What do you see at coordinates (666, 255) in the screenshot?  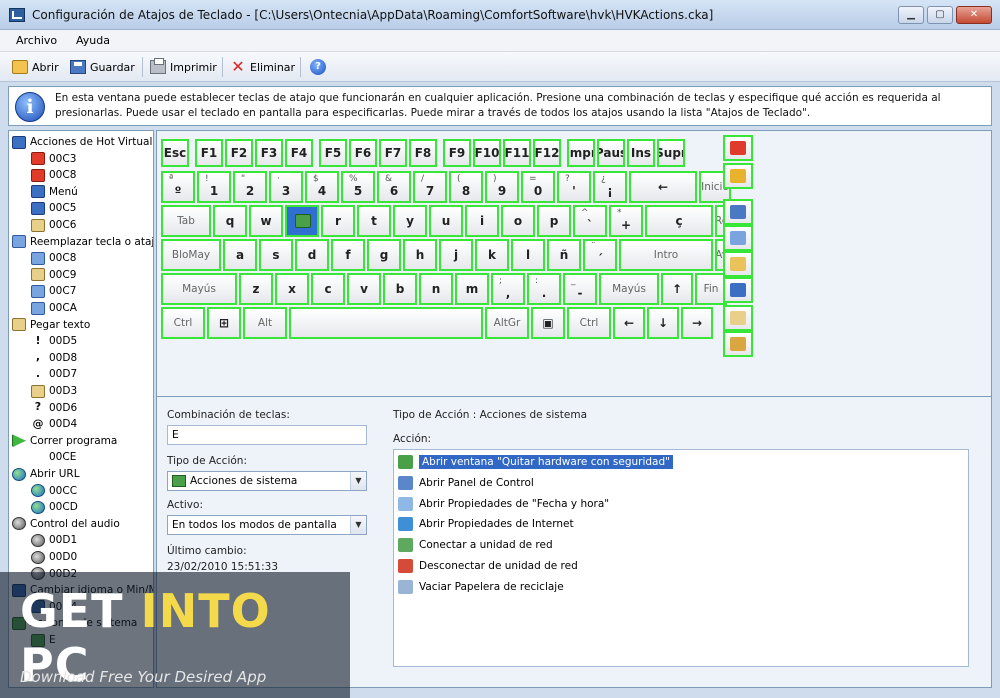 I see `key-k: Intro` at bounding box center [666, 255].